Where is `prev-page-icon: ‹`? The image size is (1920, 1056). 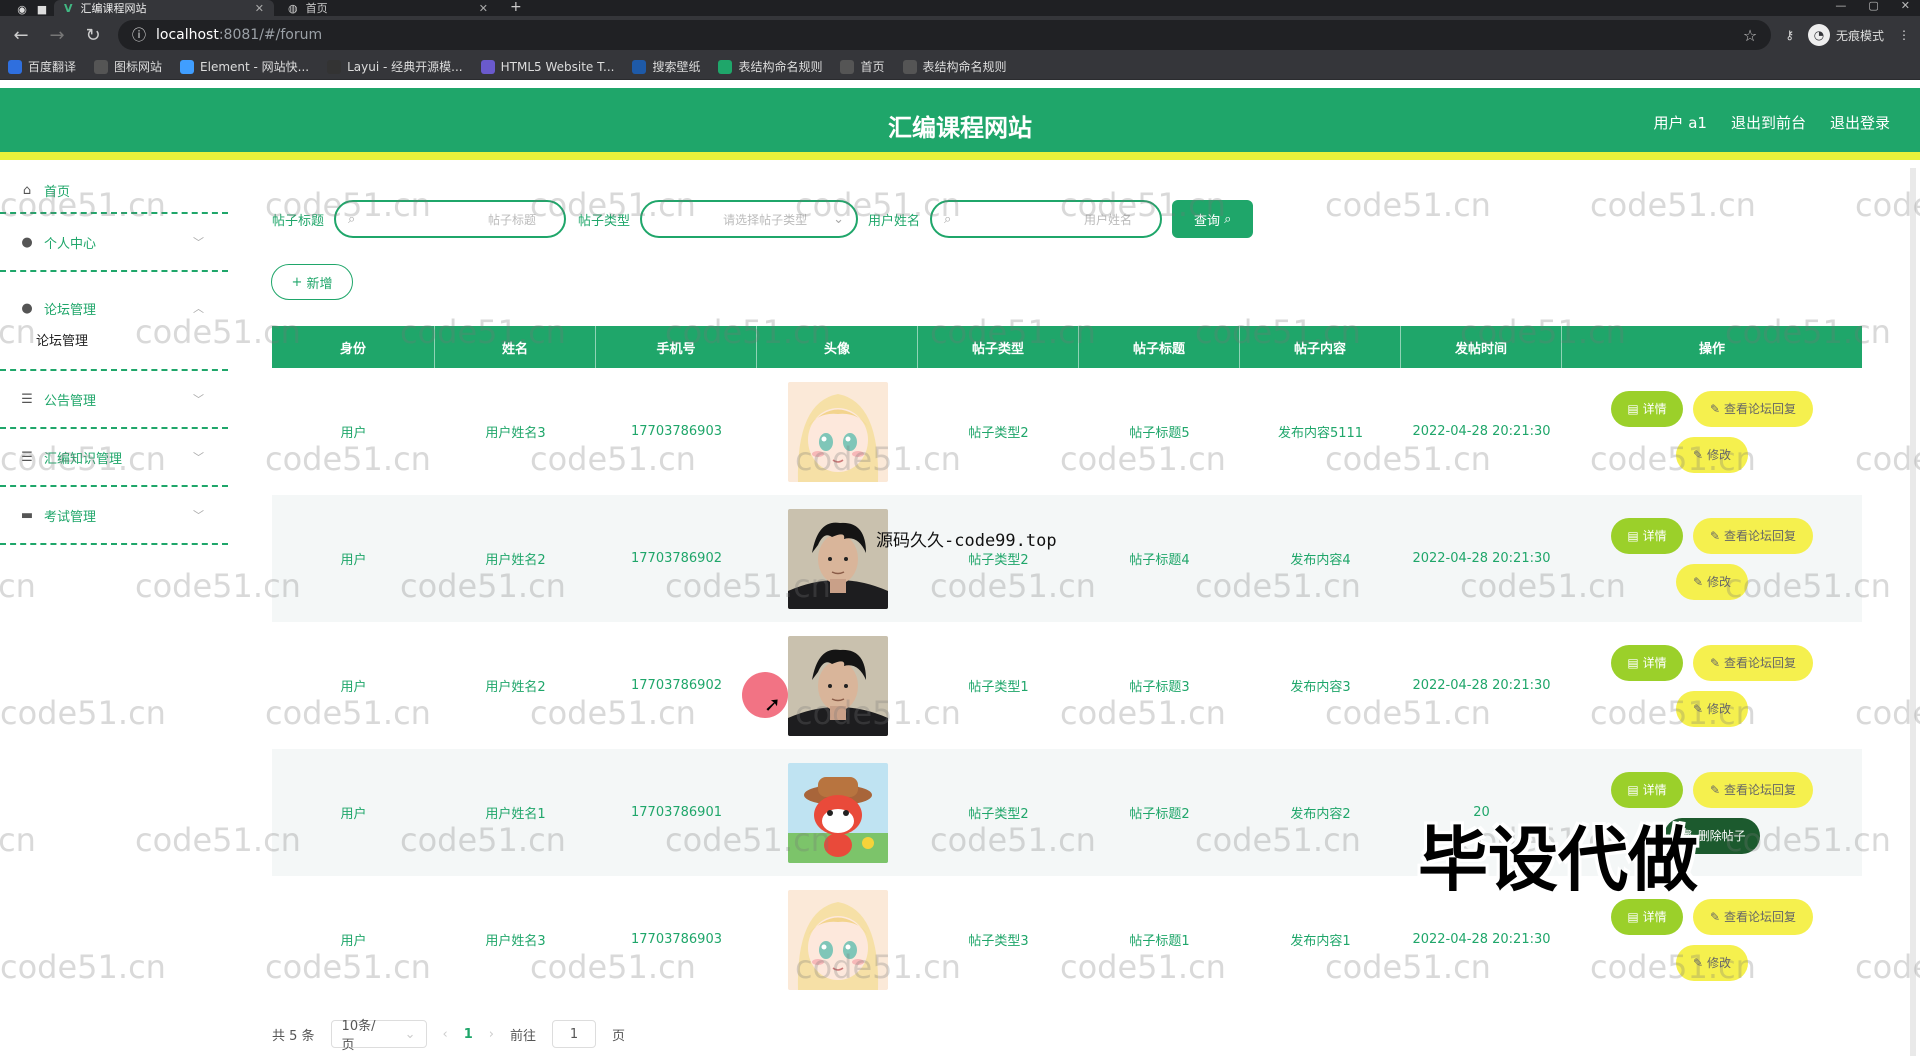 prev-page-icon: ‹ is located at coordinates (445, 1034).